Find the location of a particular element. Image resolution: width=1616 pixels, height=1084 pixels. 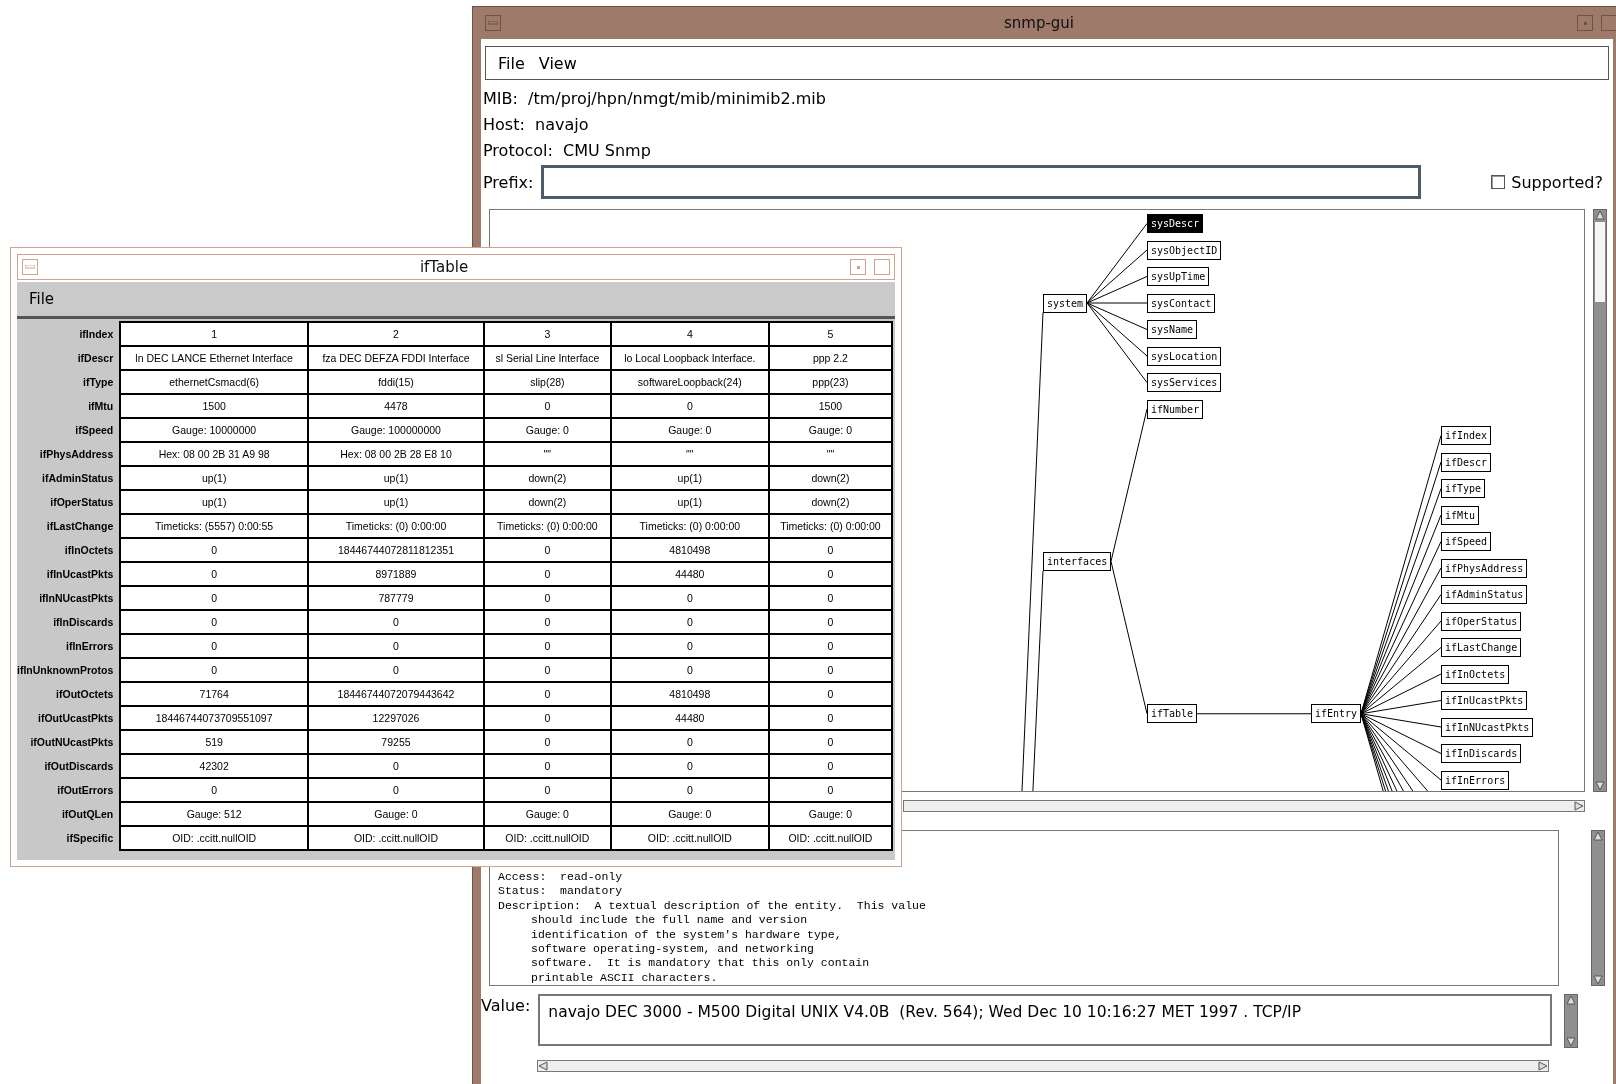

info-line: Host: navajo is located at coordinates (536, 124).